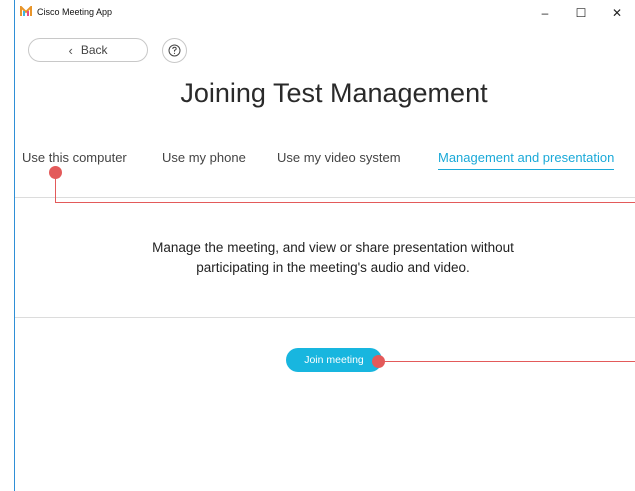 Image resolution: width=635 pixels, height=491 pixels. I want to click on help-button, so click(174, 50).